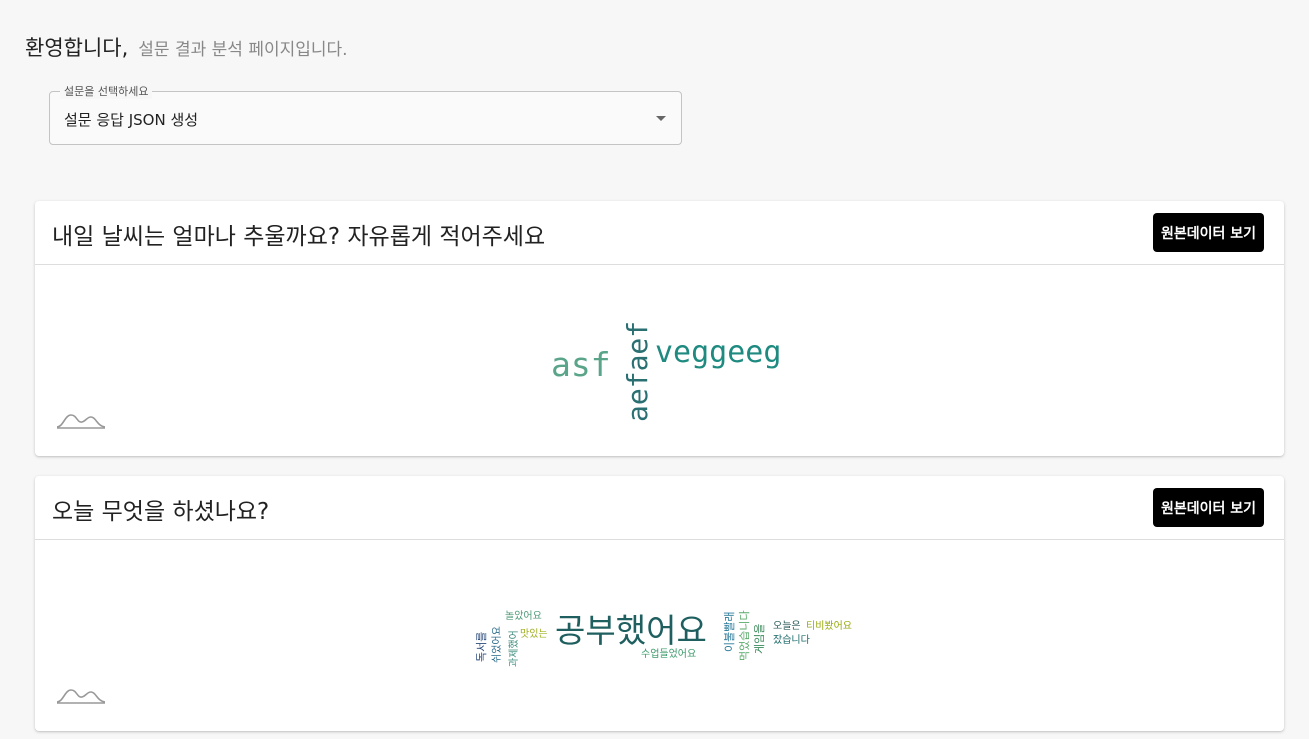  What do you see at coordinates (661, 118) in the screenshot?
I see `chevron-down-icon` at bounding box center [661, 118].